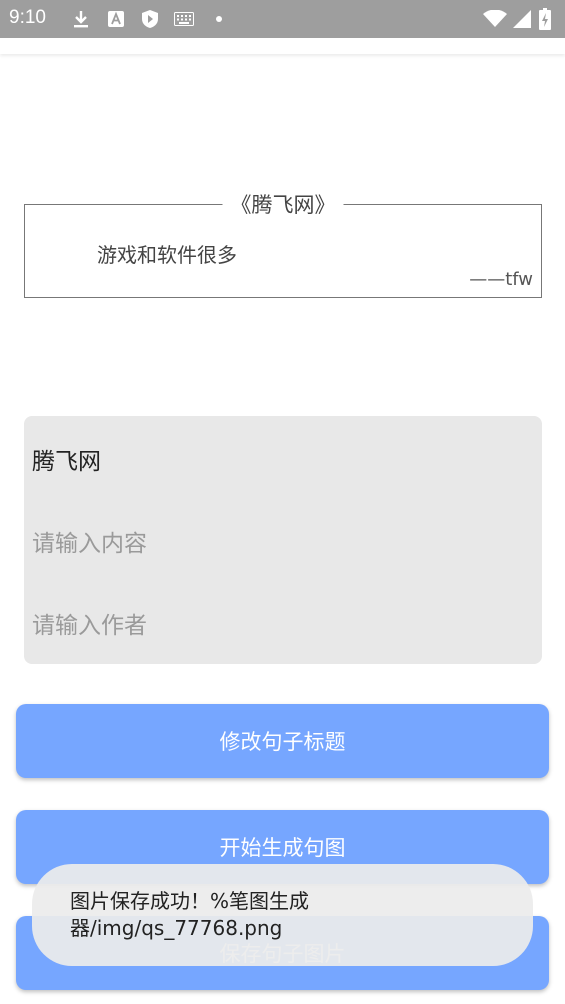 Image resolution: width=565 pixels, height=1004 pixels. Describe the element at coordinates (116, 19) in the screenshot. I see `a-badge-icon` at that location.